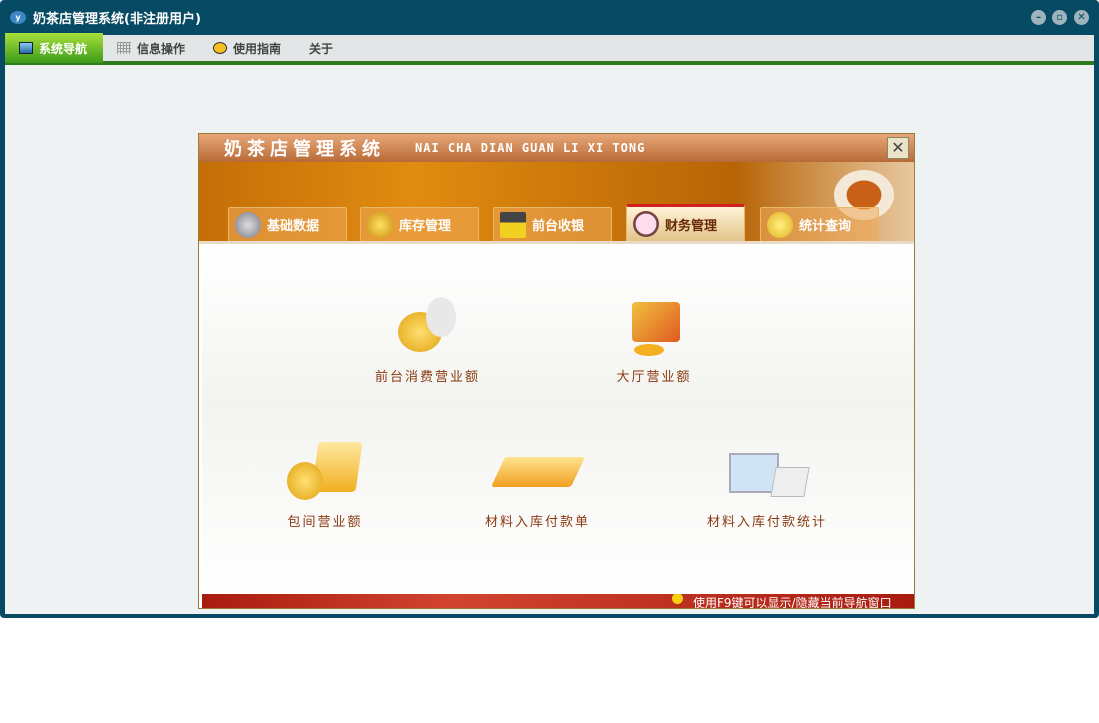  What do you see at coordinates (558, 226) in the screenshot?
I see `tab-label: 前台收银` at bounding box center [558, 226].